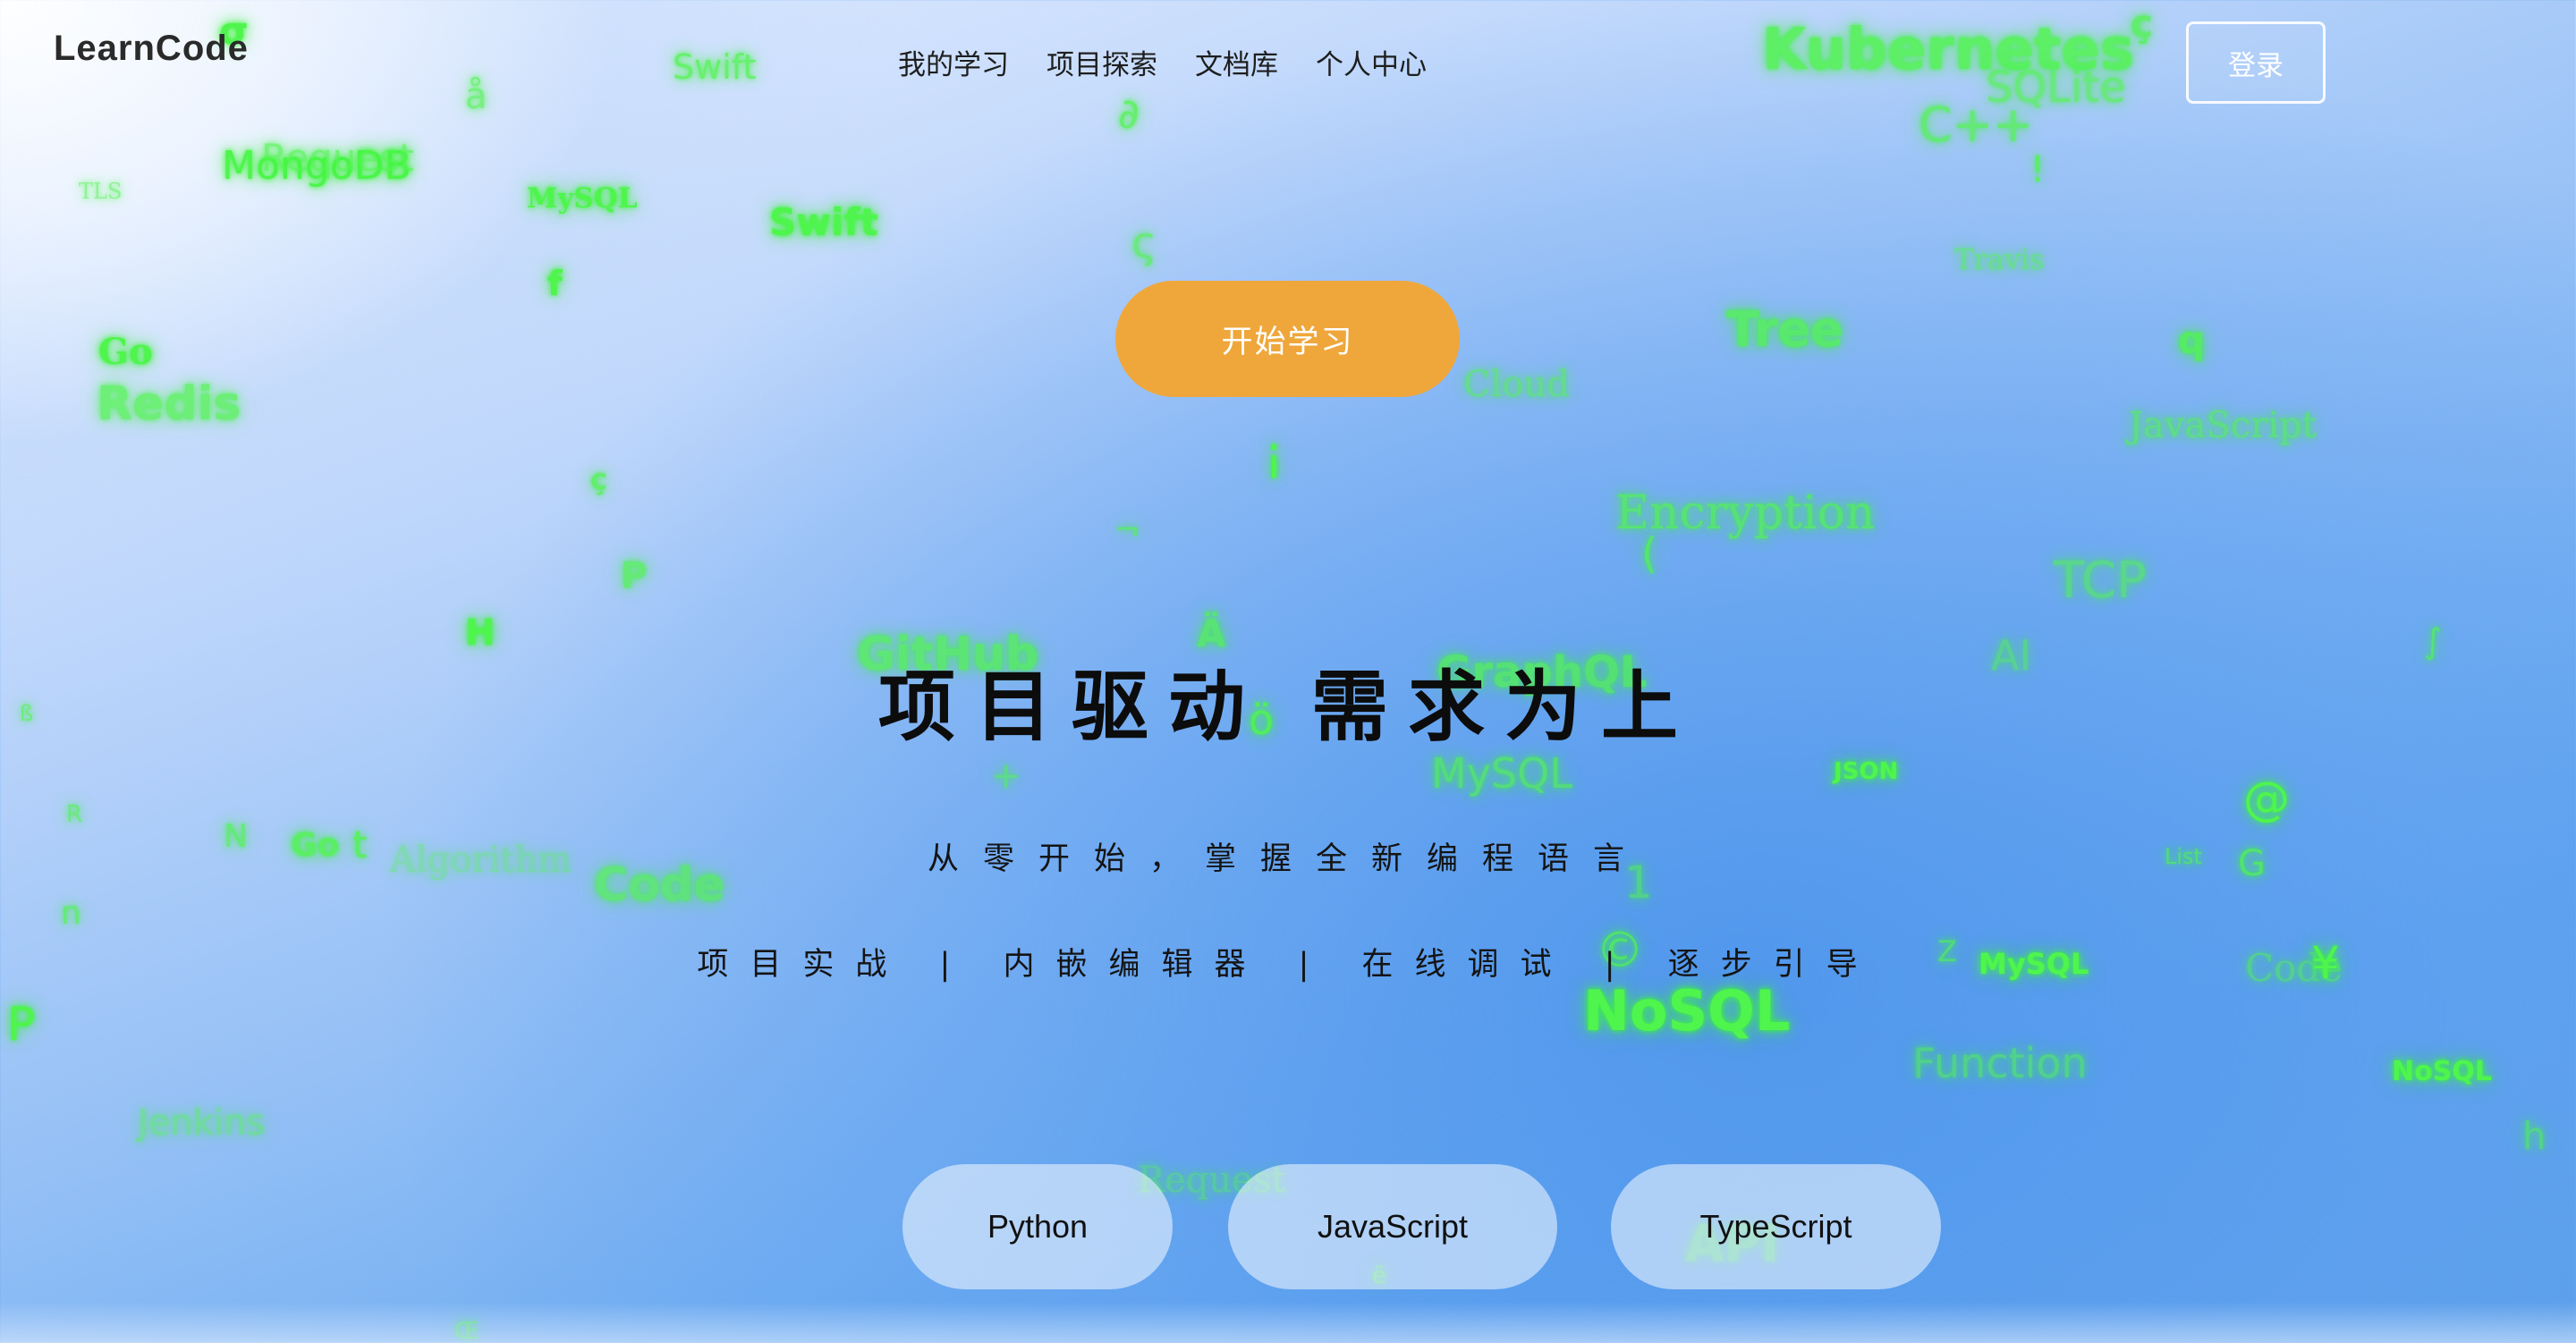 The width and height of the screenshot is (2576, 1343). What do you see at coordinates (125, 352) in the screenshot?
I see `floating-word: Go` at bounding box center [125, 352].